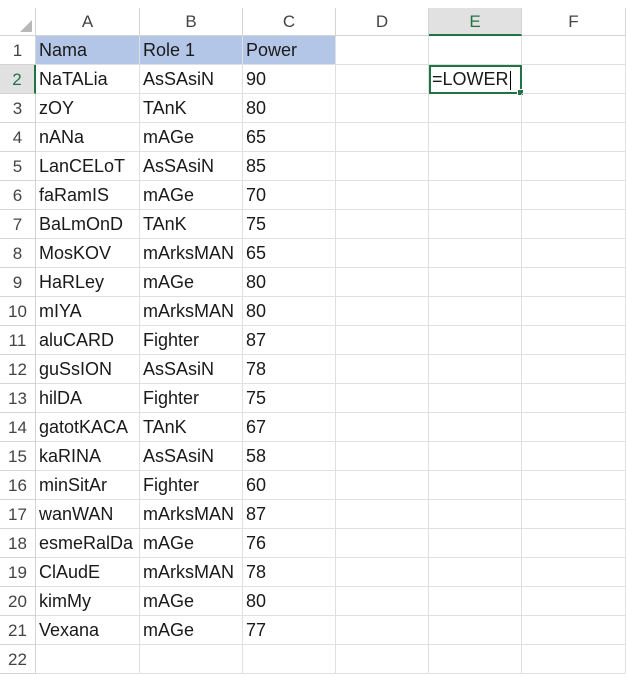  I want to click on cell-b18: mAGe, so click(191, 543).